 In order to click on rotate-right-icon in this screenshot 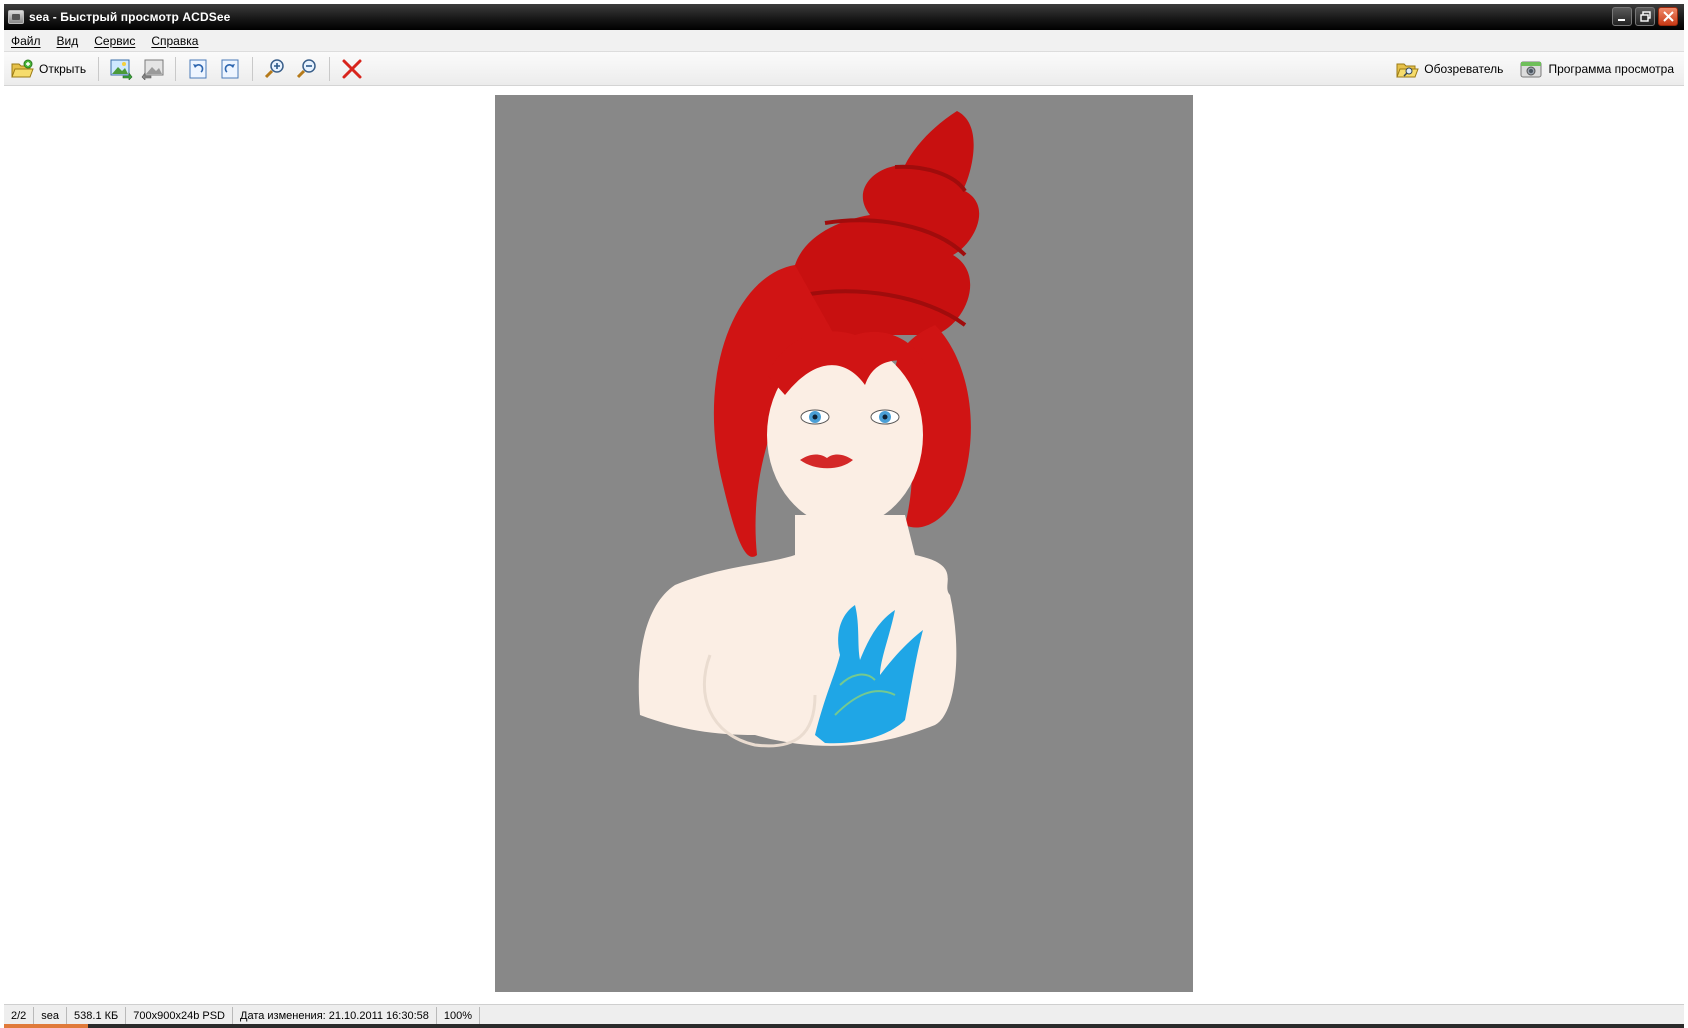, I will do `click(230, 68)`.